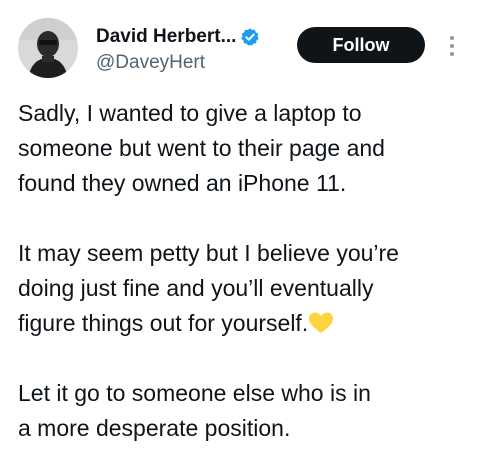  What do you see at coordinates (250, 37) in the screenshot?
I see `verified-badge-icon` at bounding box center [250, 37].